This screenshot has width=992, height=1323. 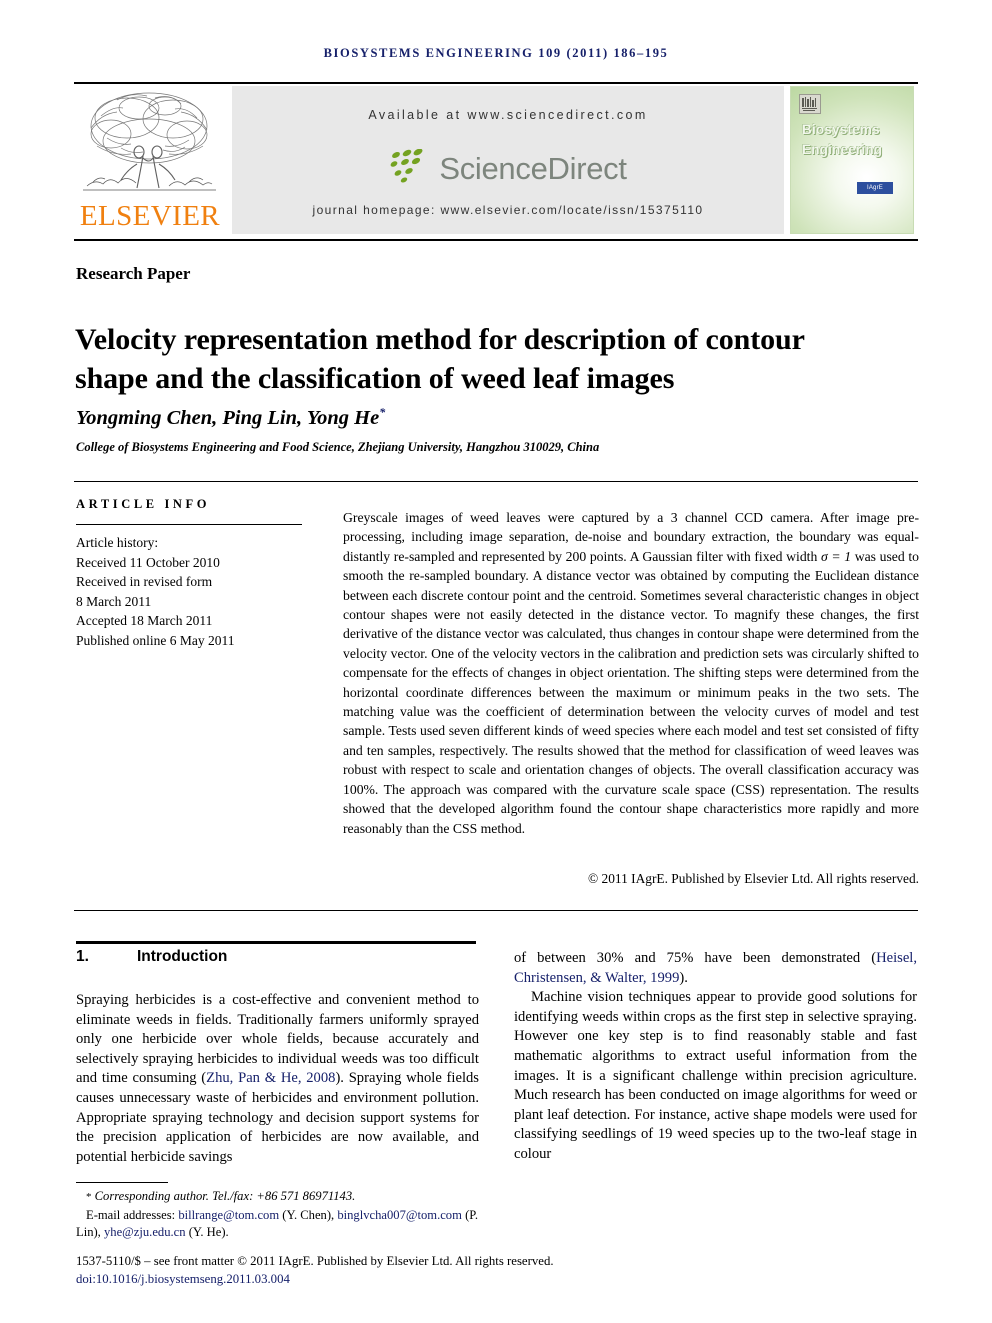 I want to click on email-addresses-label: E-mail addresses:, so click(x=131, y=1214).